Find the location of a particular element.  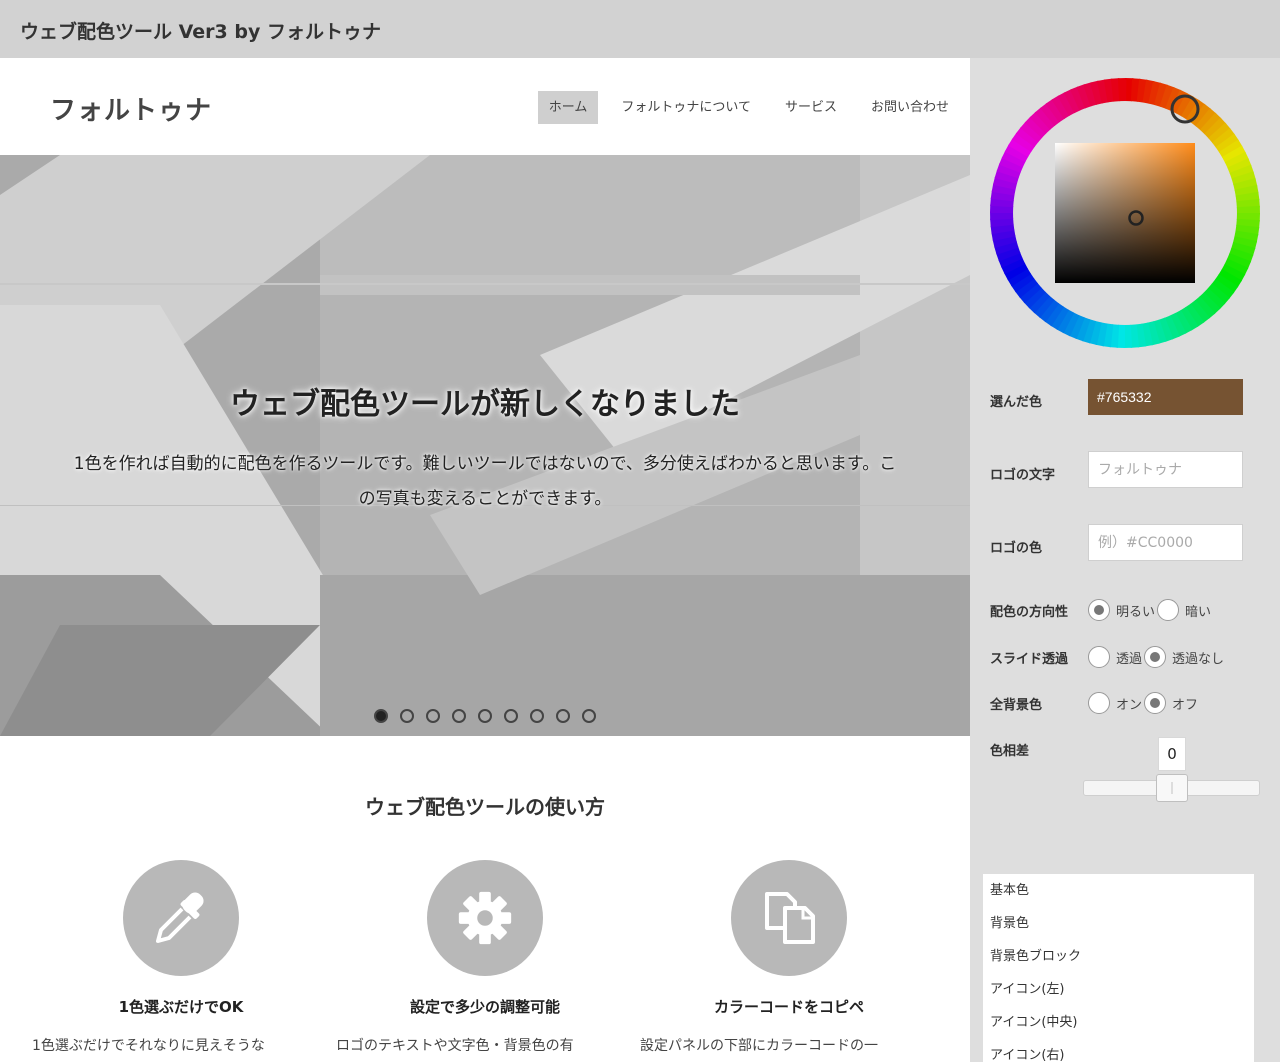

color-list-item: アイコン(左) is located at coordinates (1118, 989).